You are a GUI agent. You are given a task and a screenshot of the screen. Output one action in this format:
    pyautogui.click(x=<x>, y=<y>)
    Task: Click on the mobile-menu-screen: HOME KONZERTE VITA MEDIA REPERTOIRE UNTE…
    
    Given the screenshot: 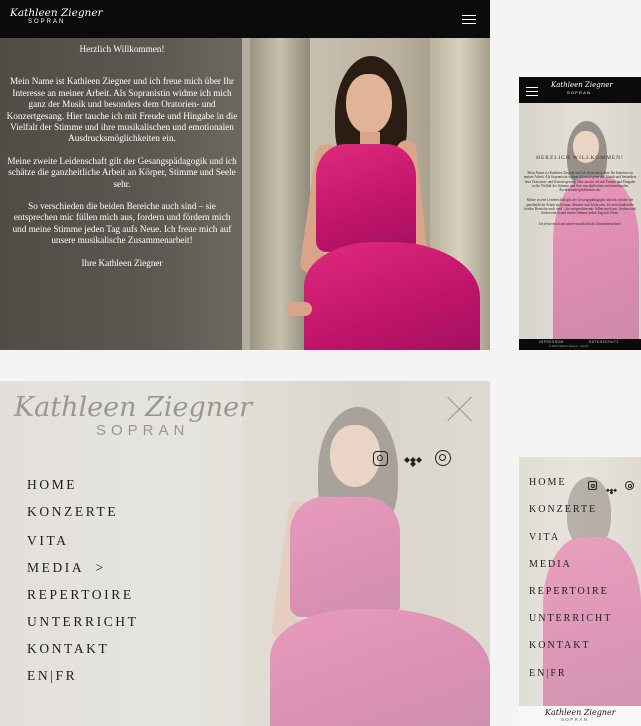 What is the action you would take?
    pyautogui.click(x=580, y=591)
    